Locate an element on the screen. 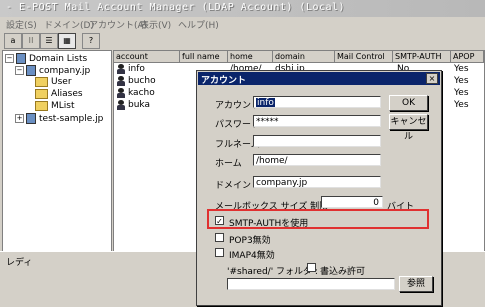  toolbar-details-button: ▦ is located at coordinates (67, 41).